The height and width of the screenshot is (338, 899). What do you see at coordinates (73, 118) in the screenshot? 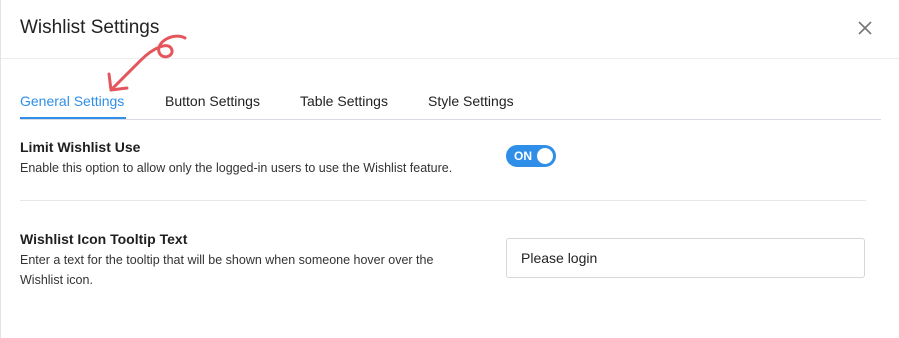
I see `active-tab-indicator` at bounding box center [73, 118].